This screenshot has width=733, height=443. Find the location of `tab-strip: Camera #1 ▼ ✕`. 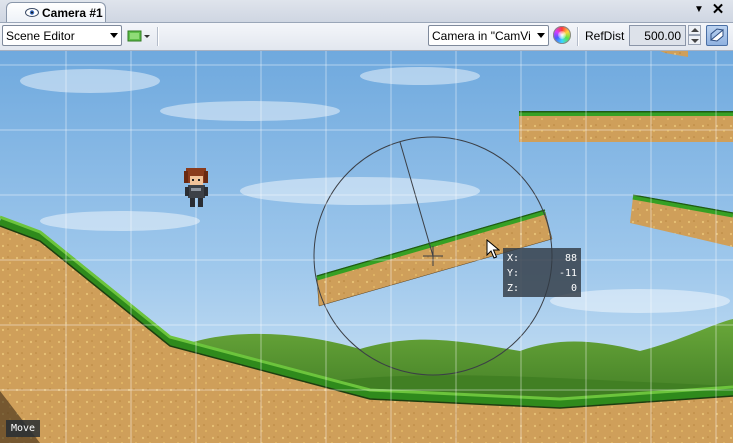

tab-strip: Camera #1 ▼ ✕ is located at coordinates (366, 11).